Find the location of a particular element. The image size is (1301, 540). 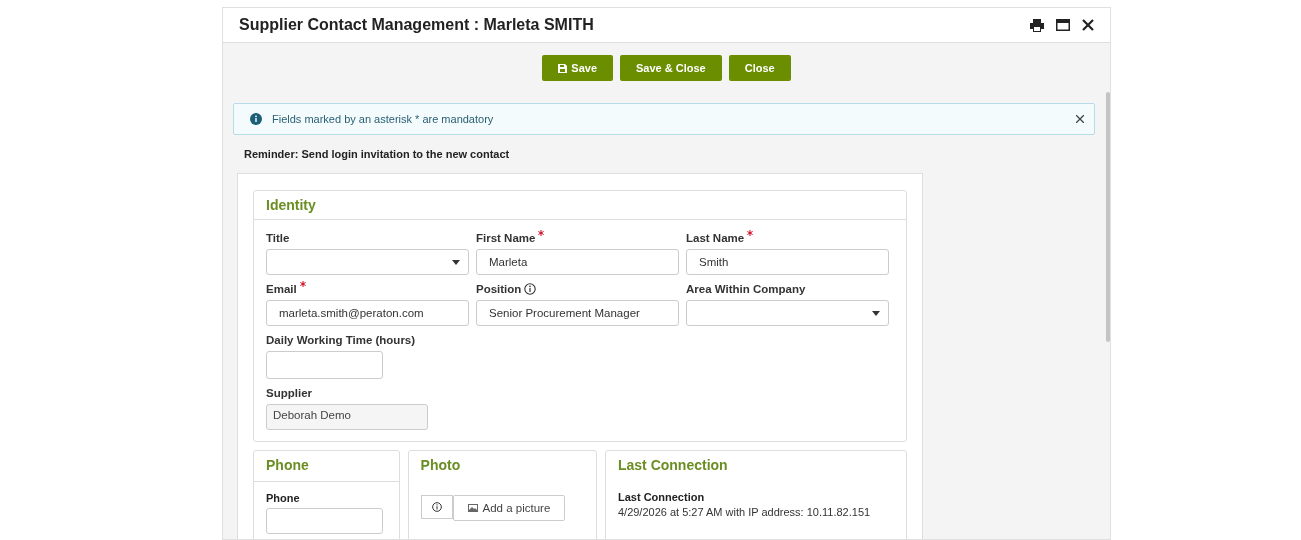

field-label: Supplier is located at coordinates (289, 393).